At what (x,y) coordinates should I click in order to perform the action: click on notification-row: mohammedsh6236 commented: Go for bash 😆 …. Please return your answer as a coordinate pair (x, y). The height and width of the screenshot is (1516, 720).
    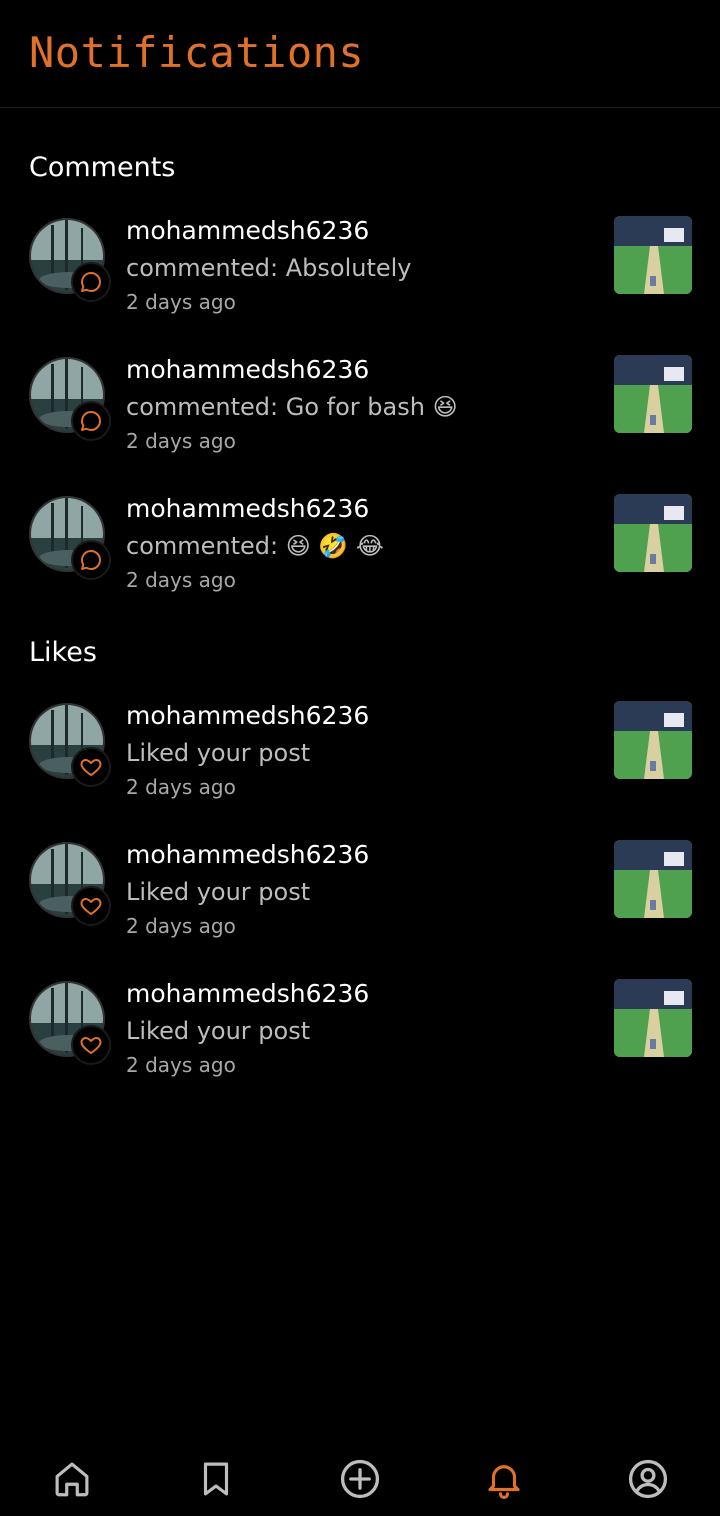
    Looking at the image, I should click on (360, 415).